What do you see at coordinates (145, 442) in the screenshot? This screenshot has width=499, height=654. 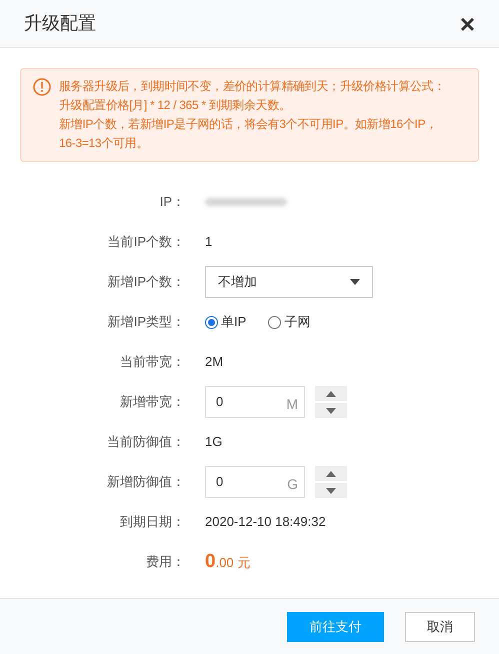 I see `field-label: 当前防御值：` at bounding box center [145, 442].